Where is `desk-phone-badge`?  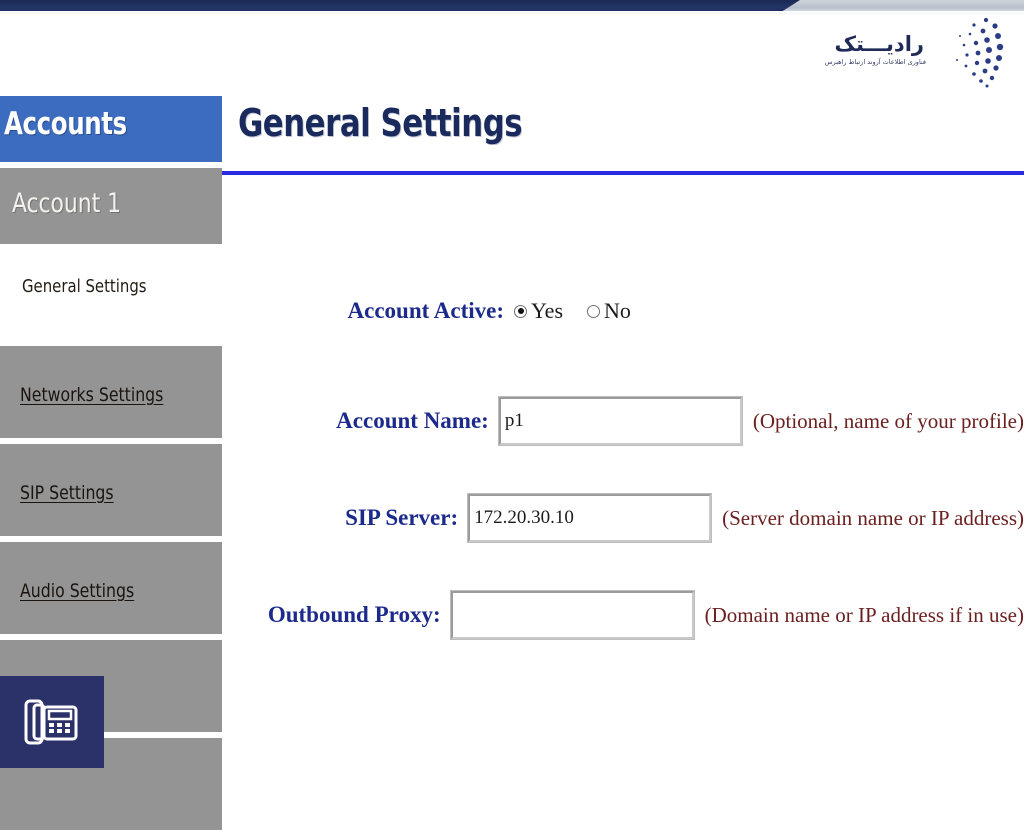 desk-phone-badge is located at coordinates (52, 722).